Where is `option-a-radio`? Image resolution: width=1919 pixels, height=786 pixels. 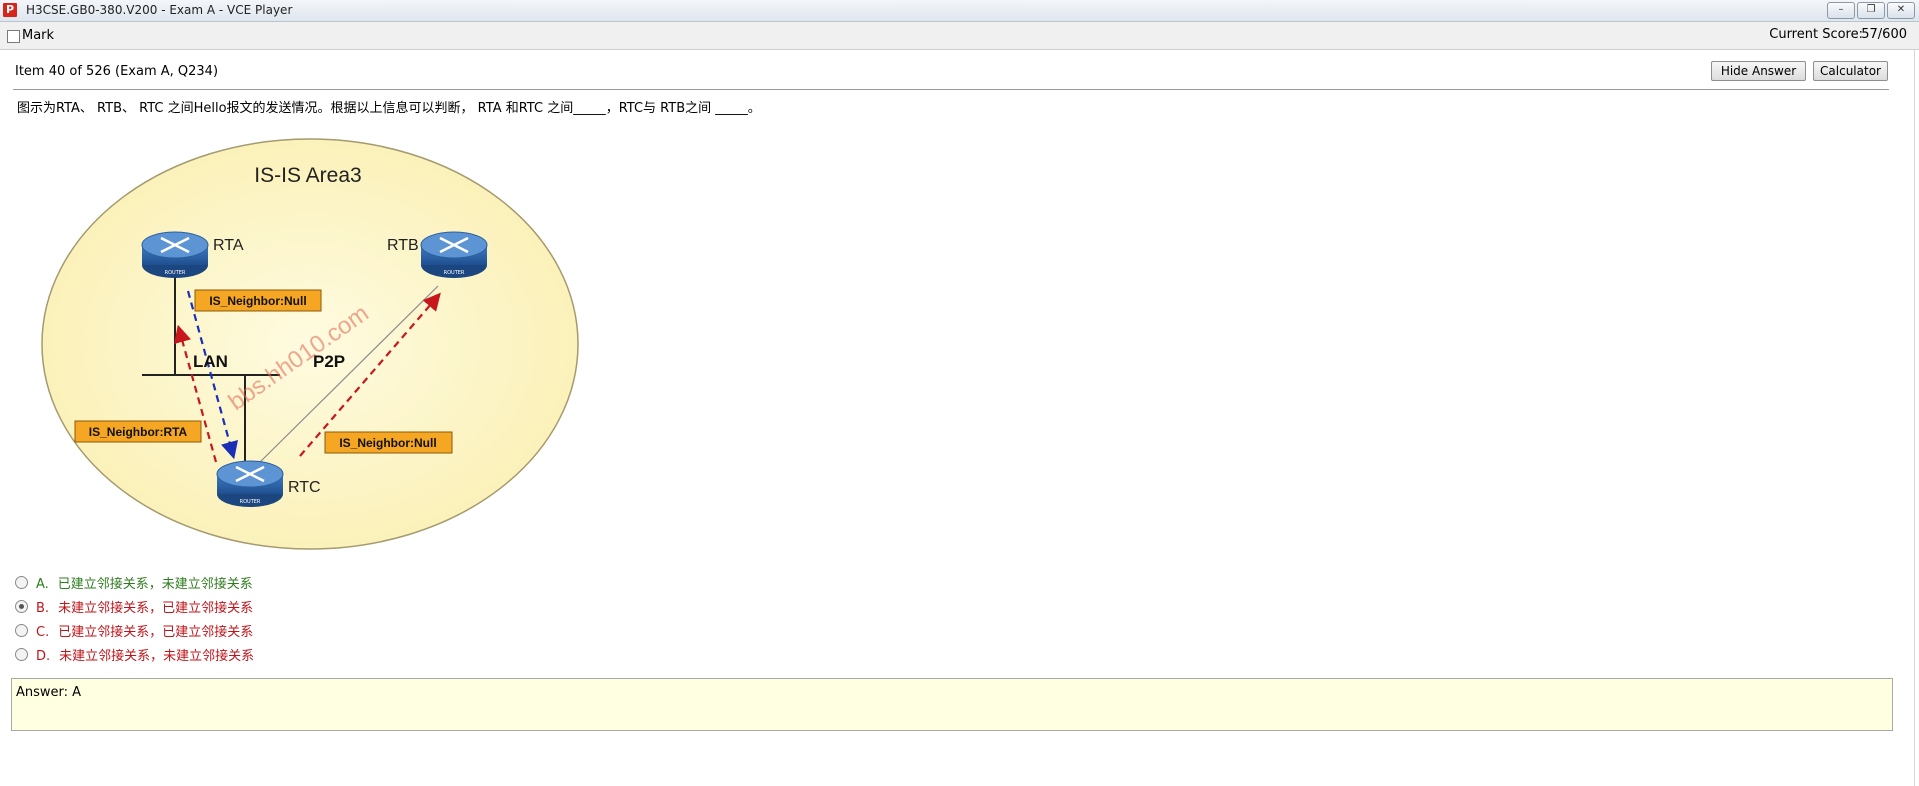 option-a-radio is located at coordinates (21, 582).